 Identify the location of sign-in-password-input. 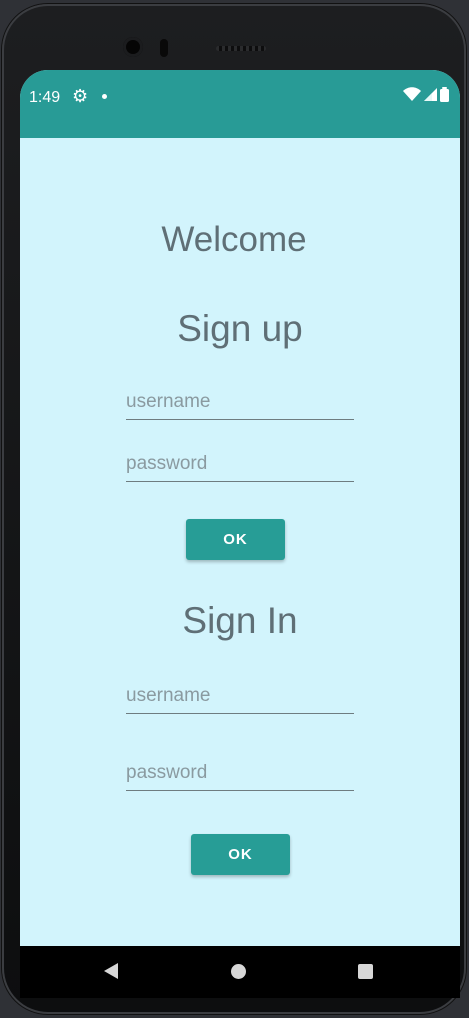
(240, 773).